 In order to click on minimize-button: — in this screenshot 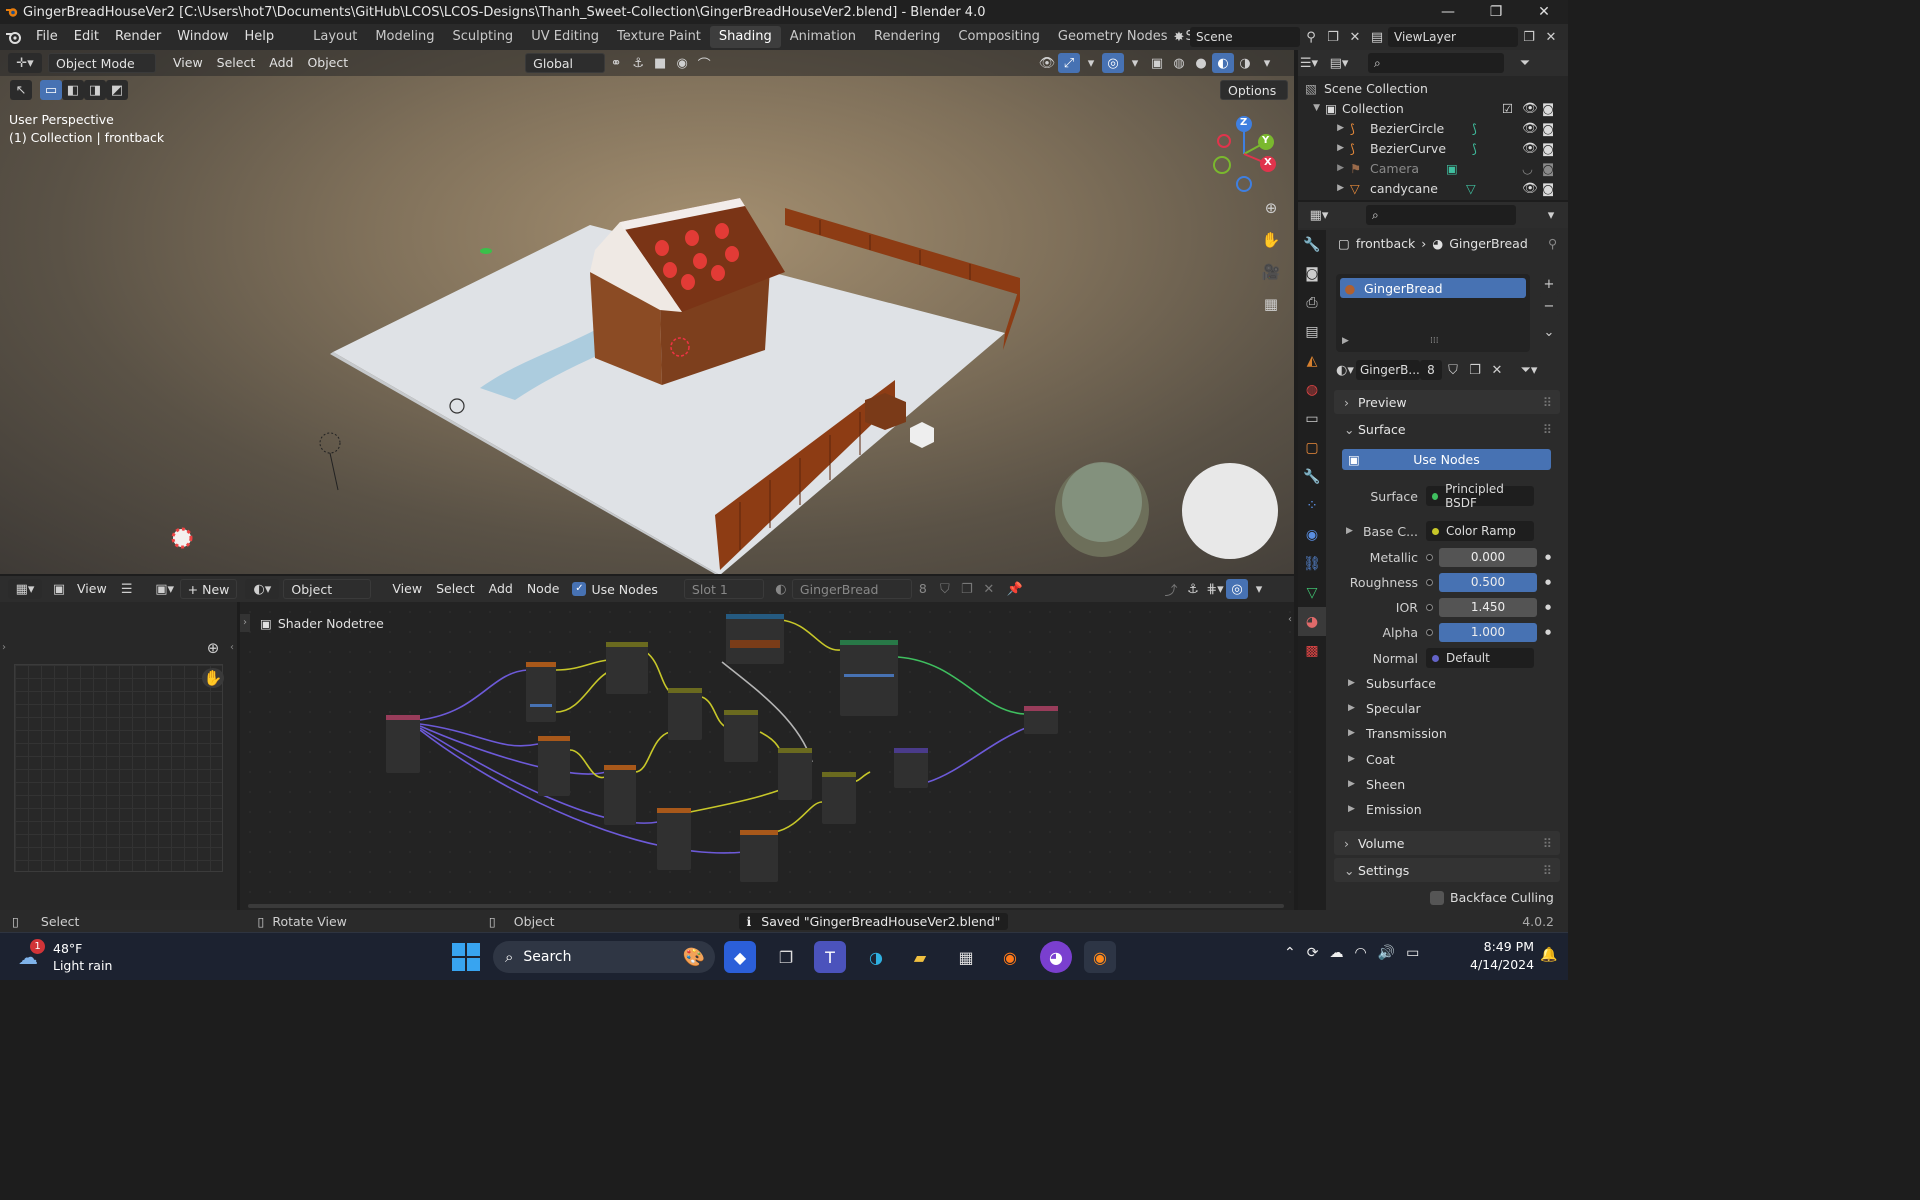, I will do `click(1448, 12)`.